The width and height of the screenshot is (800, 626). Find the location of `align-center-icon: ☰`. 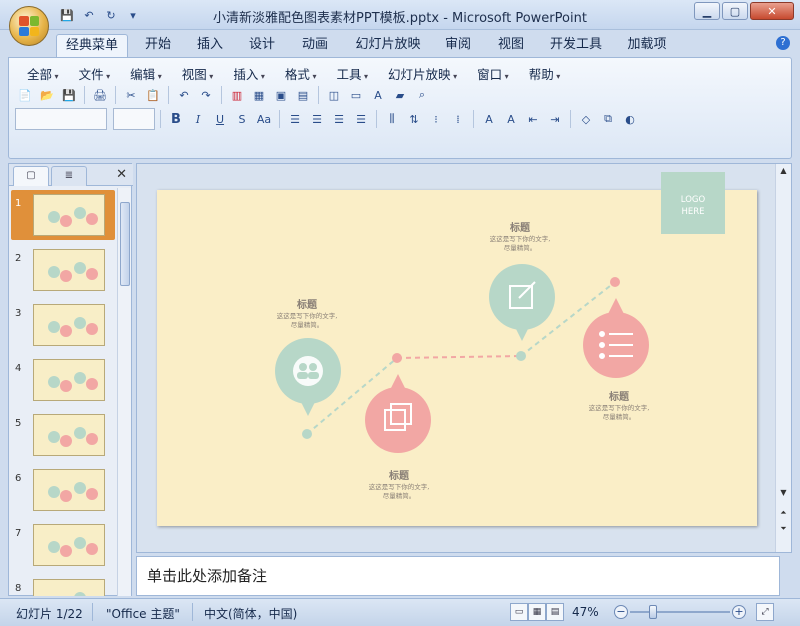

align-center-icon: ☰ is located at coordinates (317, 119).